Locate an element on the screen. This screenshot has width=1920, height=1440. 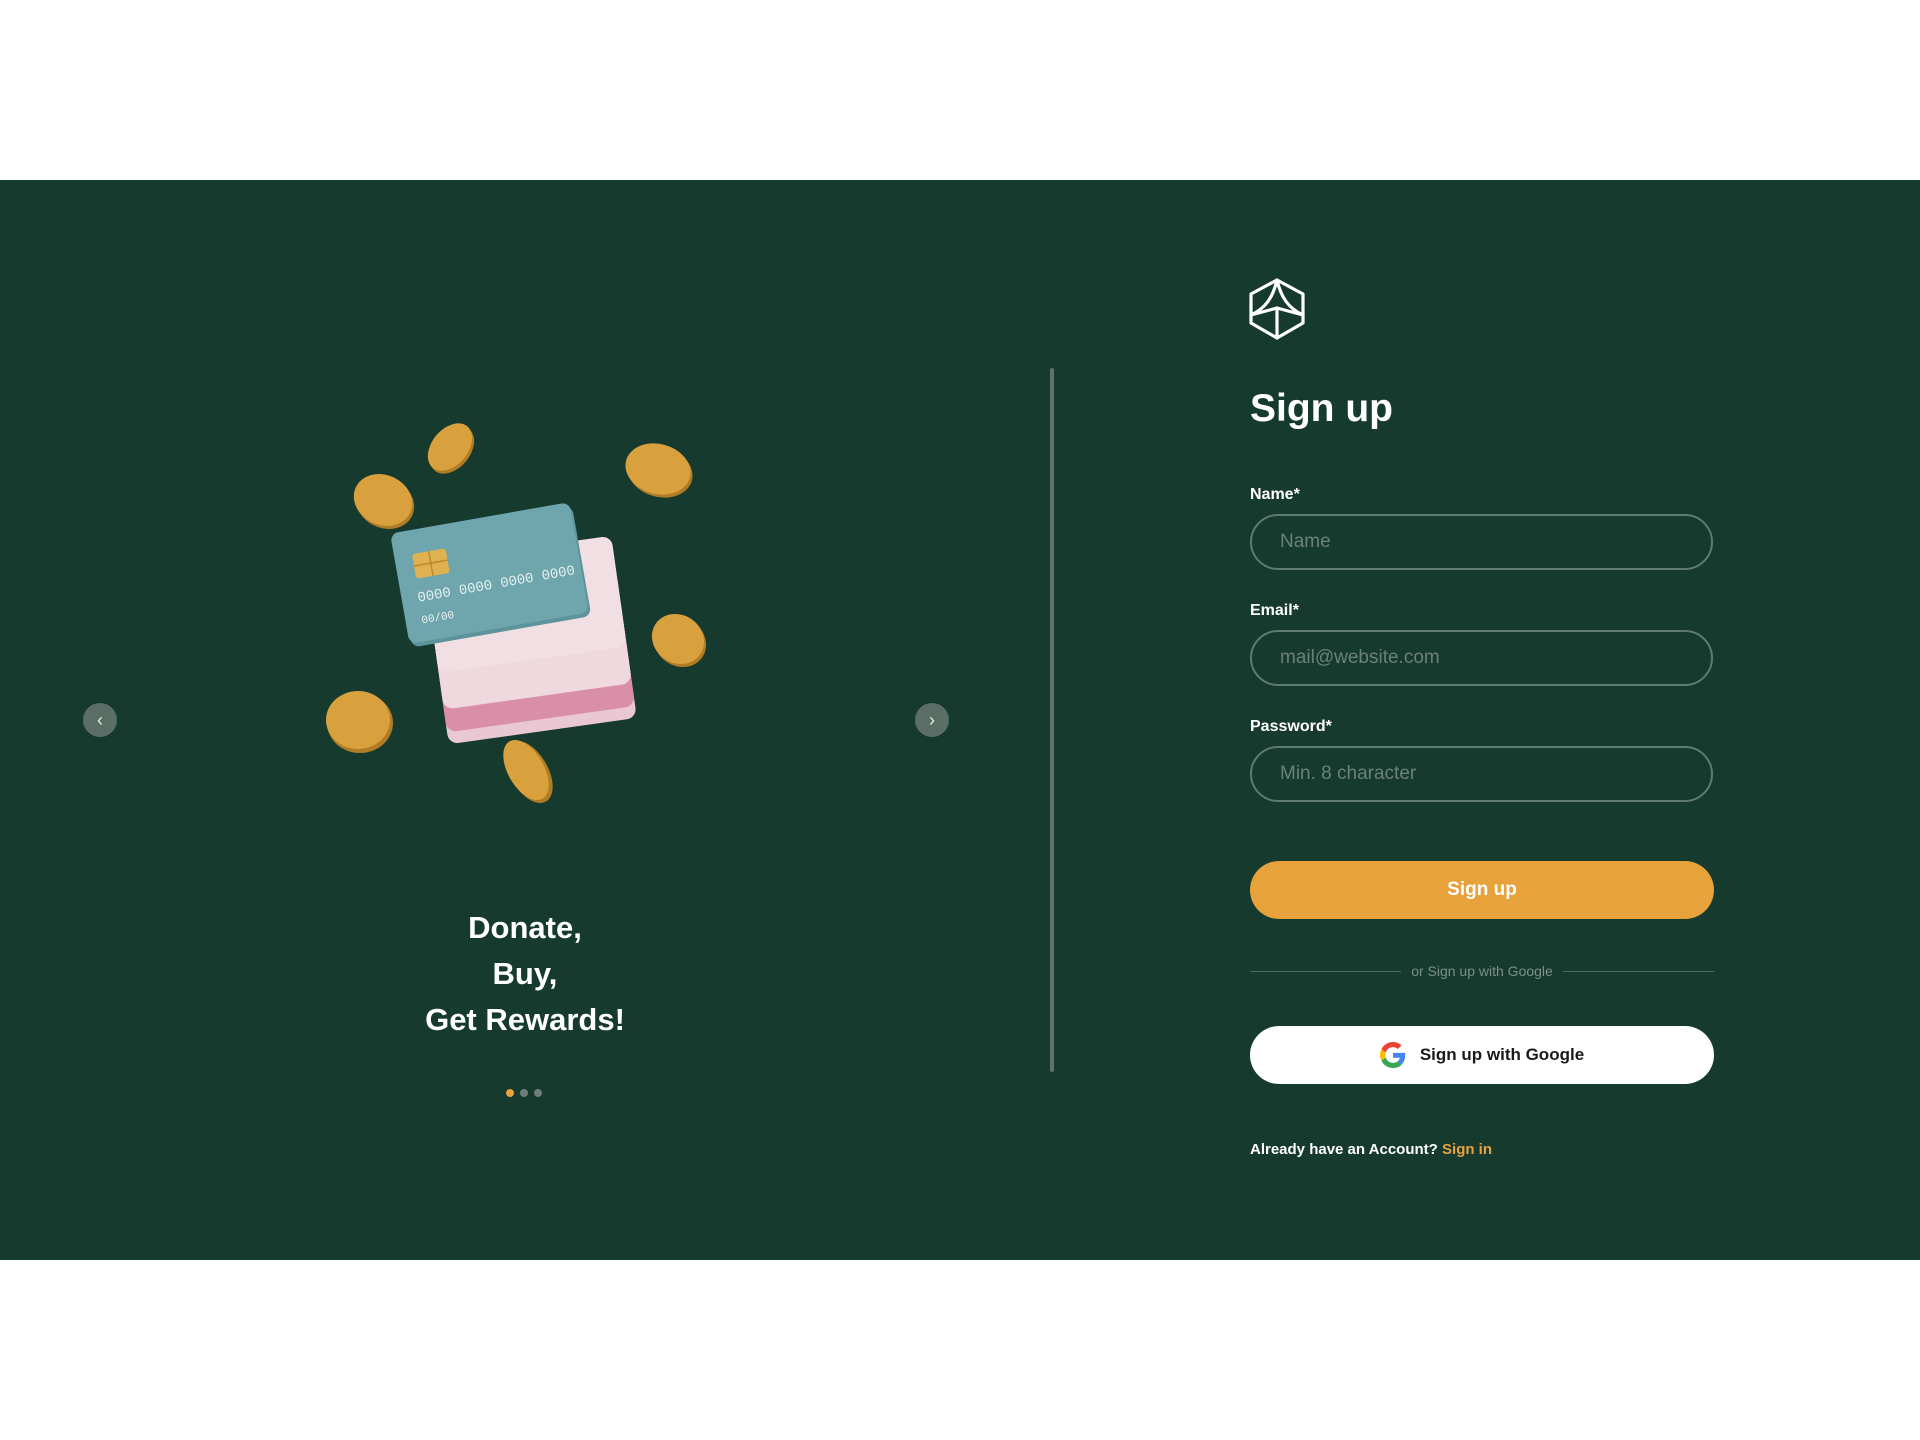
name-label: Name* is located at coordinates (1275, 494).